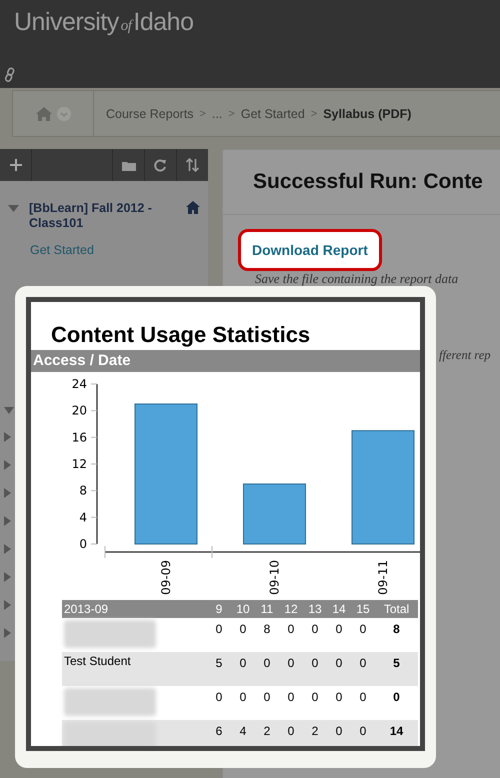  Describe the element at coordinates (243, 609) in the screenshot. I see `column-header: 10` at that location.